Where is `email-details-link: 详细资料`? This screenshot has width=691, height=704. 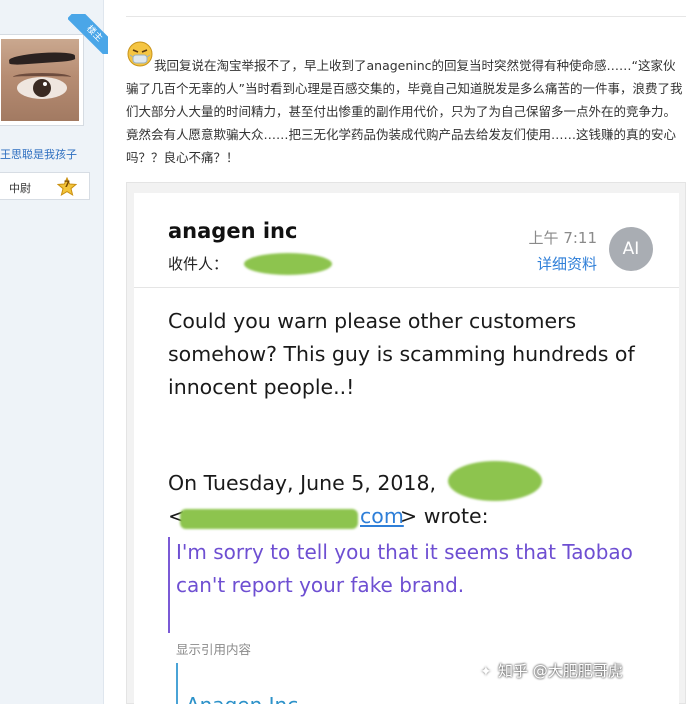
email-details-link: 详细资料 is located at coordinates (567, 263).